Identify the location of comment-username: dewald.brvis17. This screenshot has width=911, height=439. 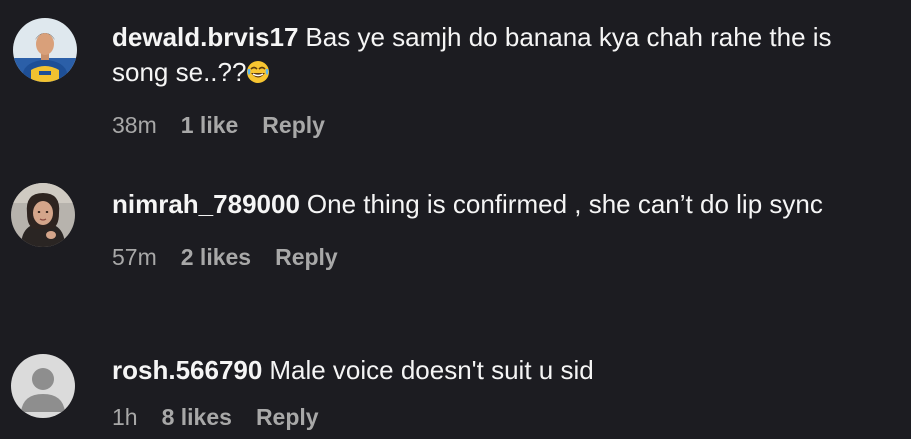
(205, 37).